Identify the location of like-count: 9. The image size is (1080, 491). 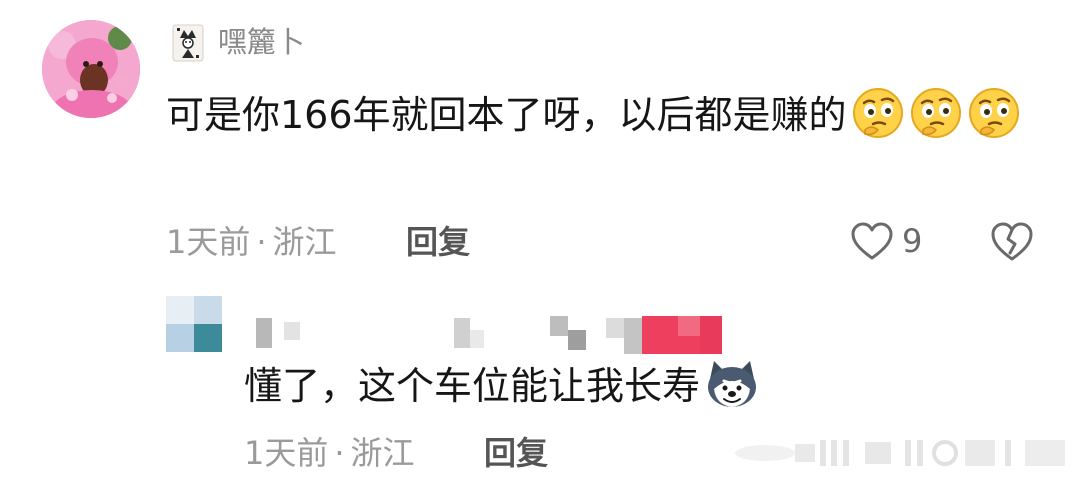
(912, 241).